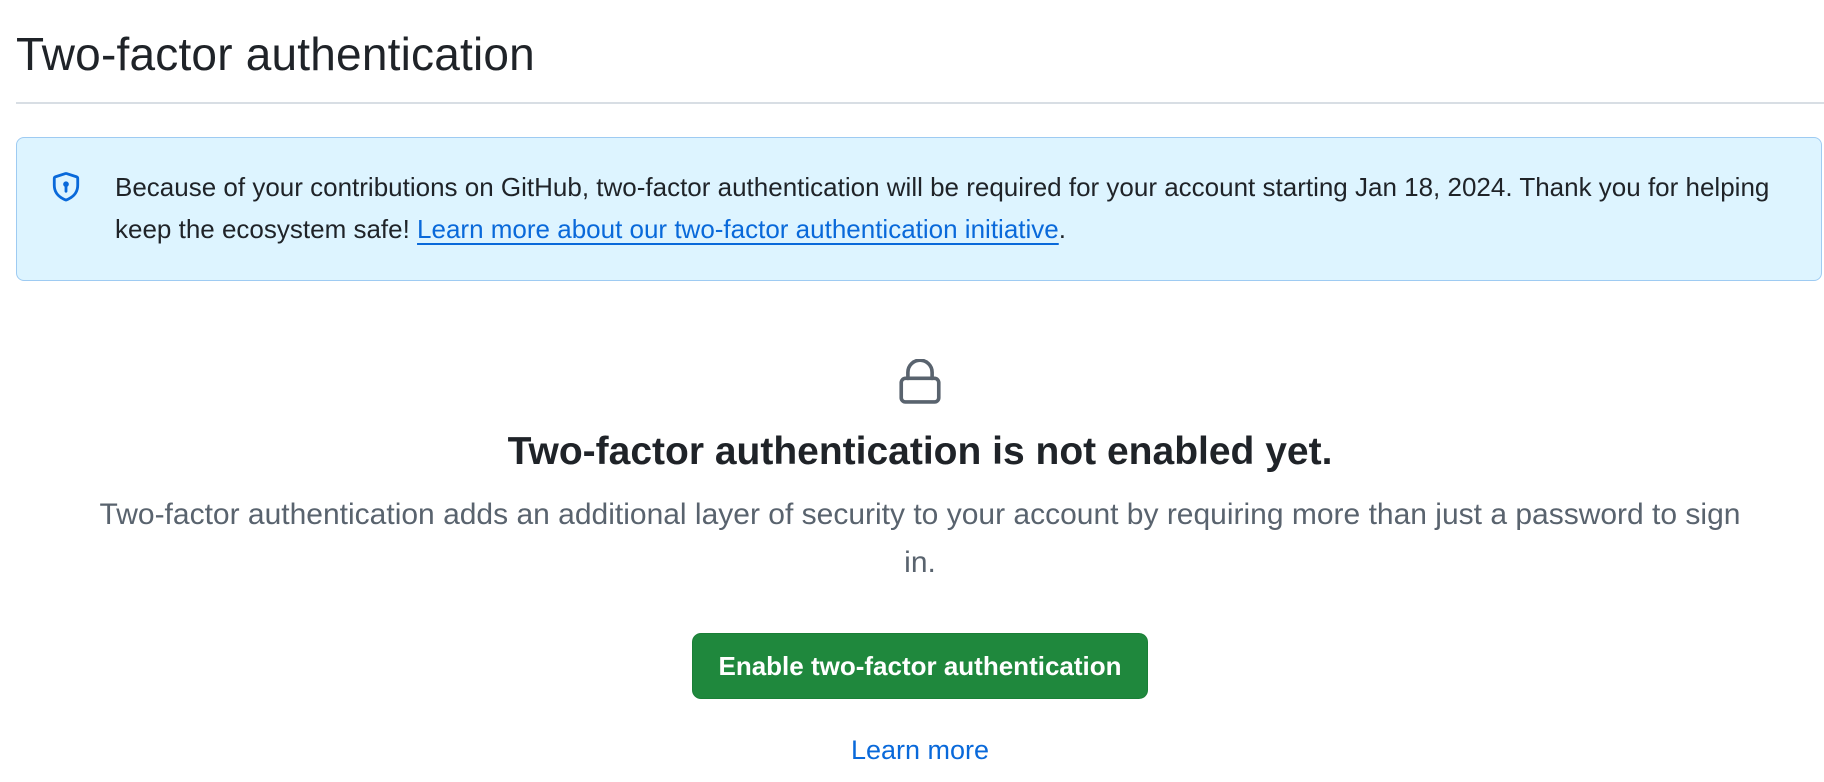 This screenshot has width=1824, height=782. What do you see at coordinates (920, 103) in the screenshot?
I see `title-divider` at bounding box center [920, 103].